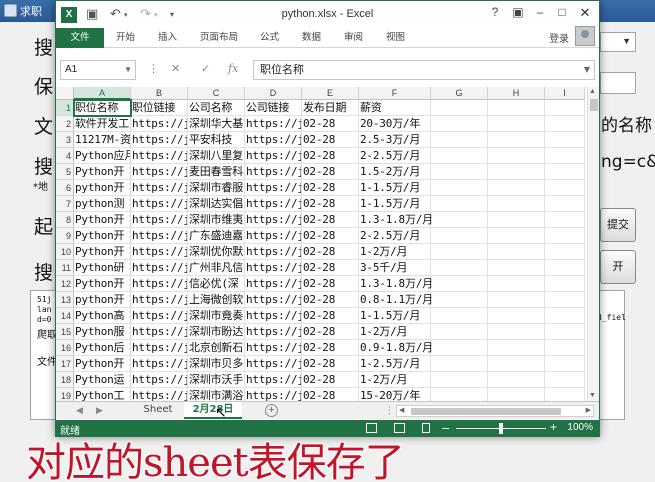  What do you see at coordinates (102, 380) in the screenshot?
I see `table-cell: Python运` at bounding box center [102, 380].